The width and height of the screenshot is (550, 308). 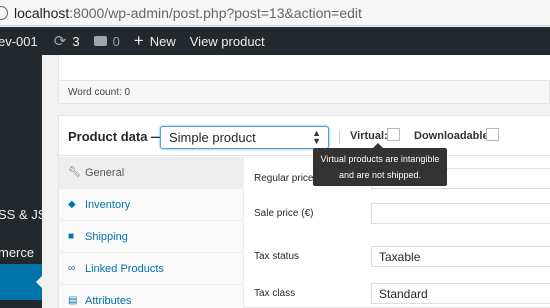 What do you see at coordinates (124, 268) in the screenshot?
I see `tab-linked-products-label: Linked Products` at bounding box center [124, 268].